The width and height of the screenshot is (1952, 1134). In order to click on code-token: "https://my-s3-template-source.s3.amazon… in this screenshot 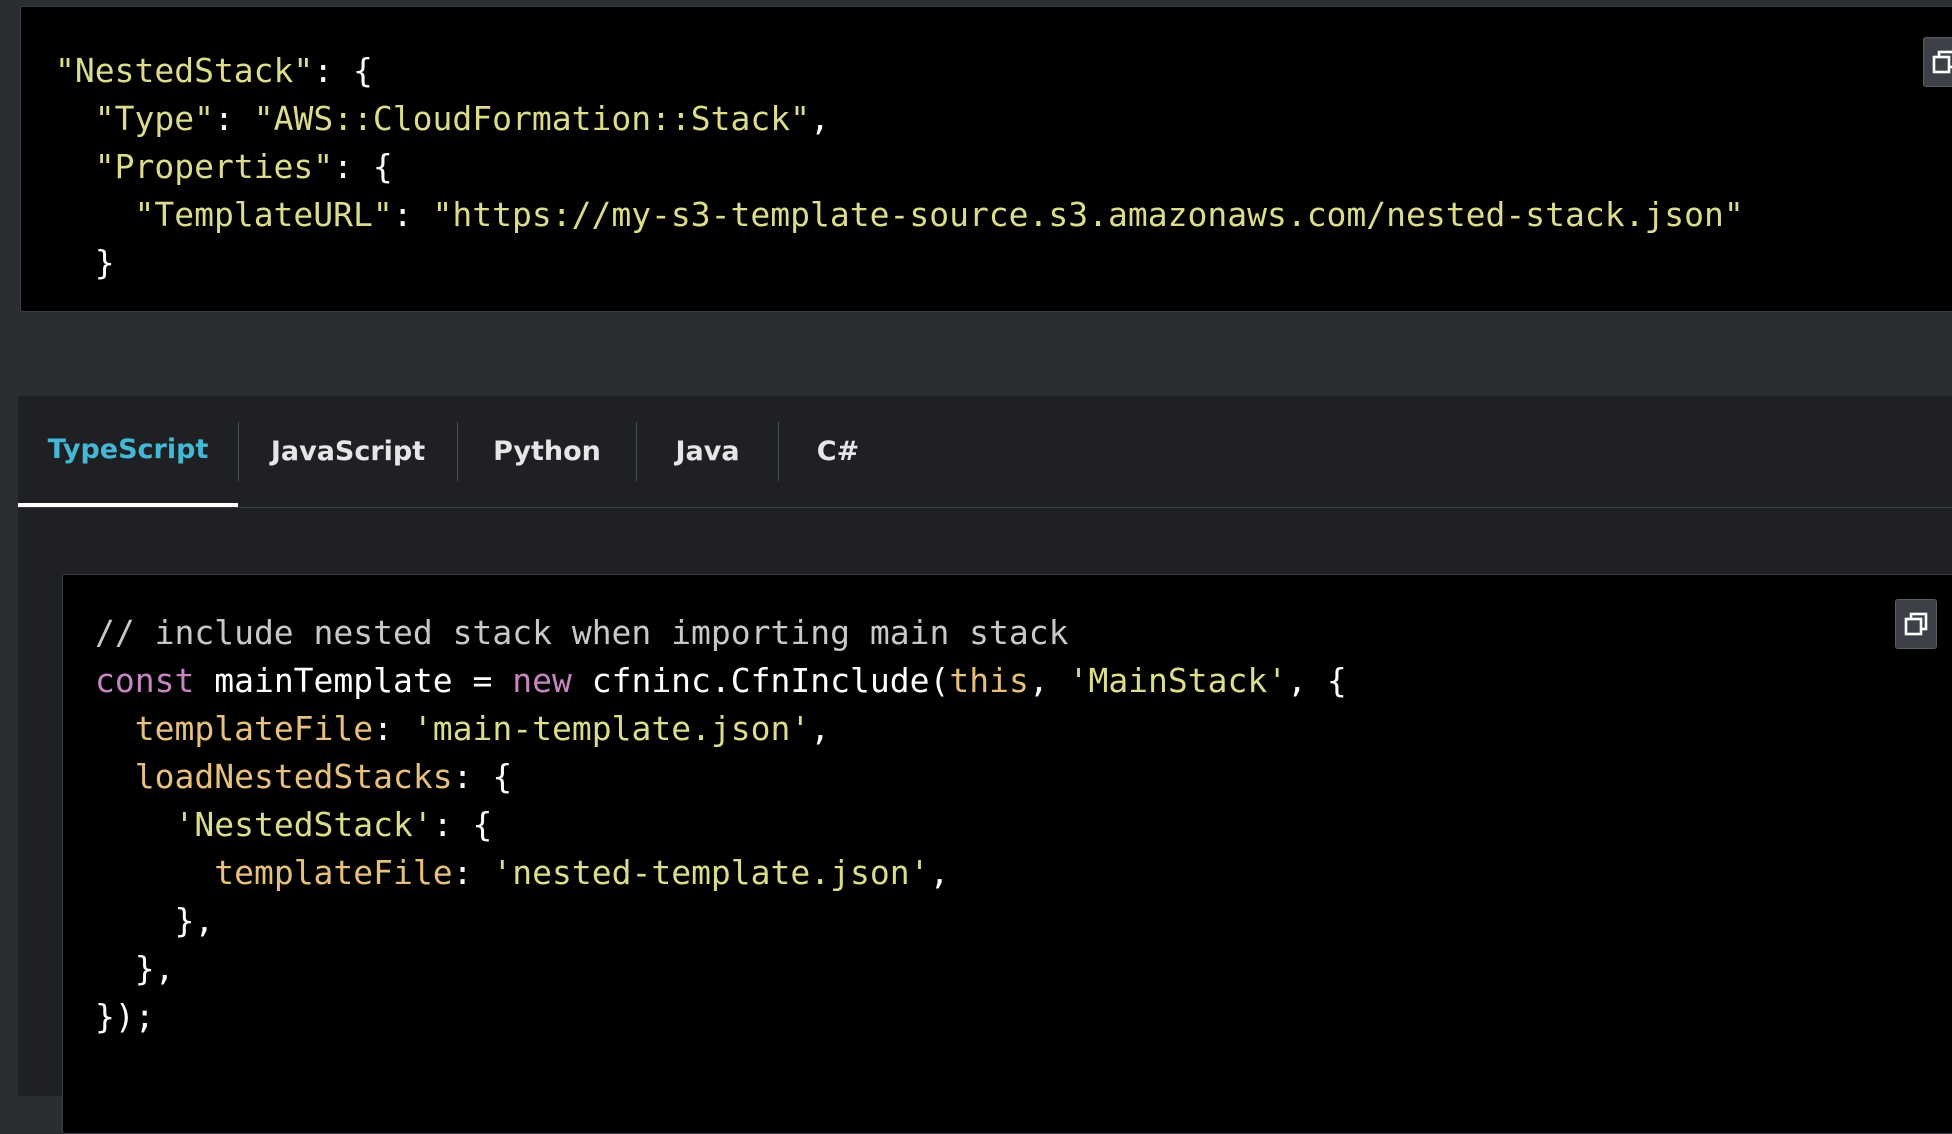, I will do `click(1088, 214)`.